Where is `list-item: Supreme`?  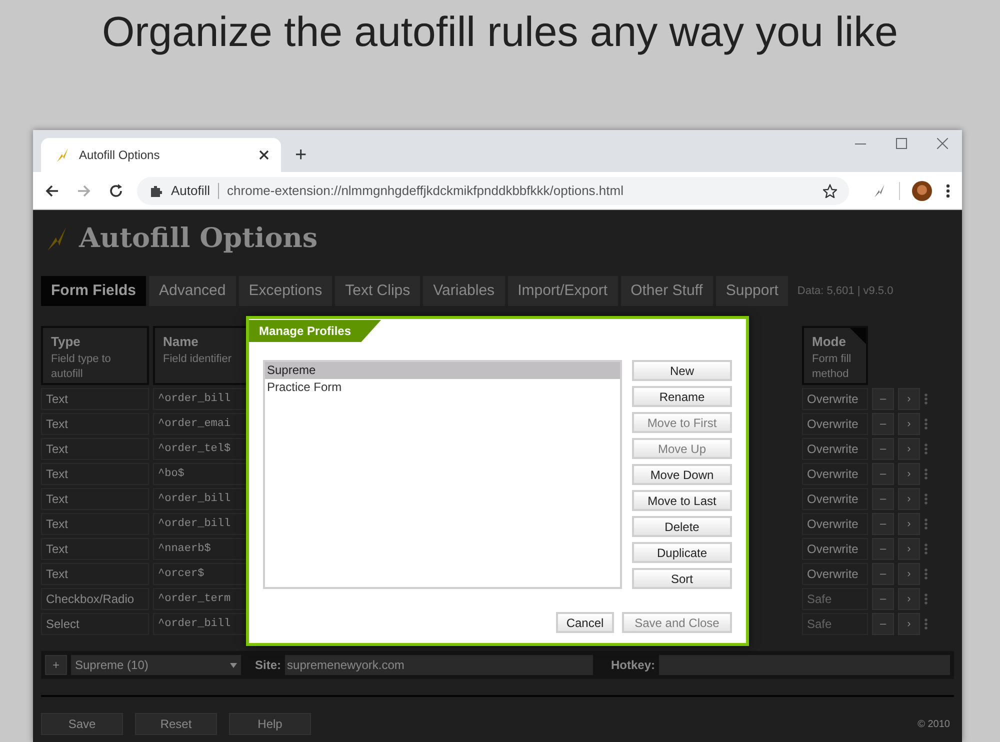
list-item: Supreme is located at coordinates (442, 370).